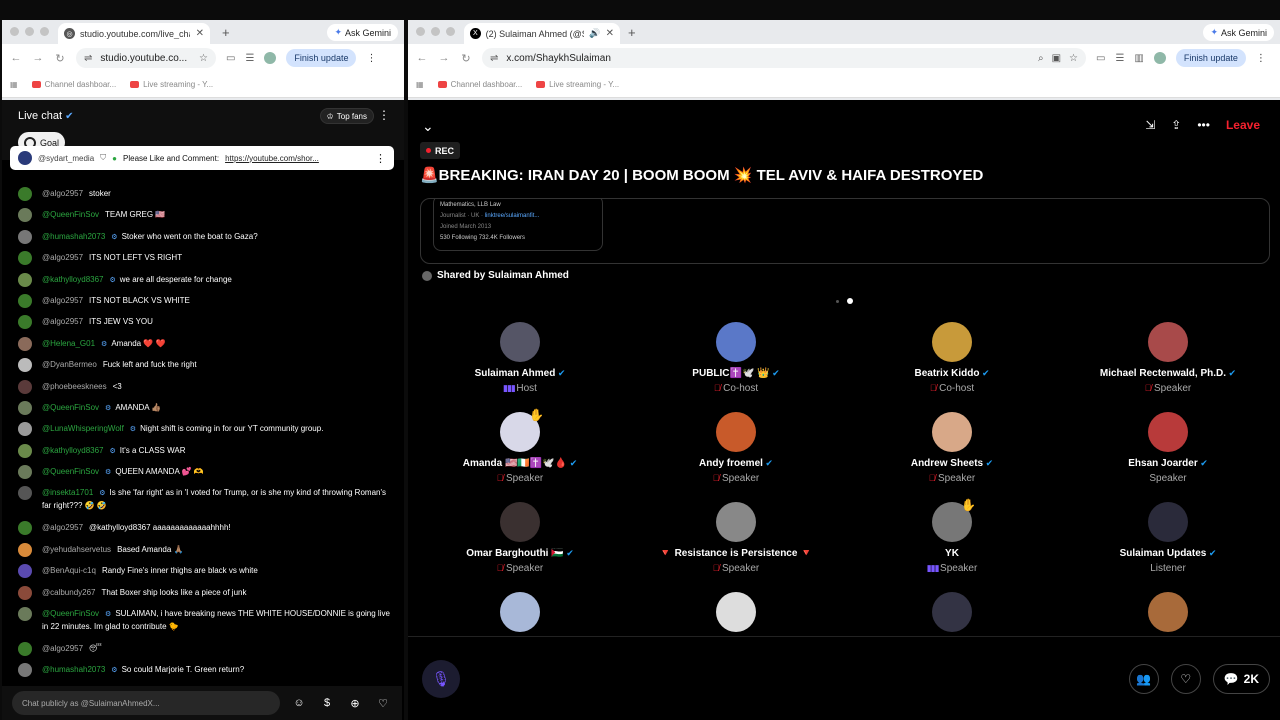 This screenshot has width=1280, height=720. Describe the element at coordinates (73, 669) in the screenshot. I see `message-author: @humashah2073` at that location.